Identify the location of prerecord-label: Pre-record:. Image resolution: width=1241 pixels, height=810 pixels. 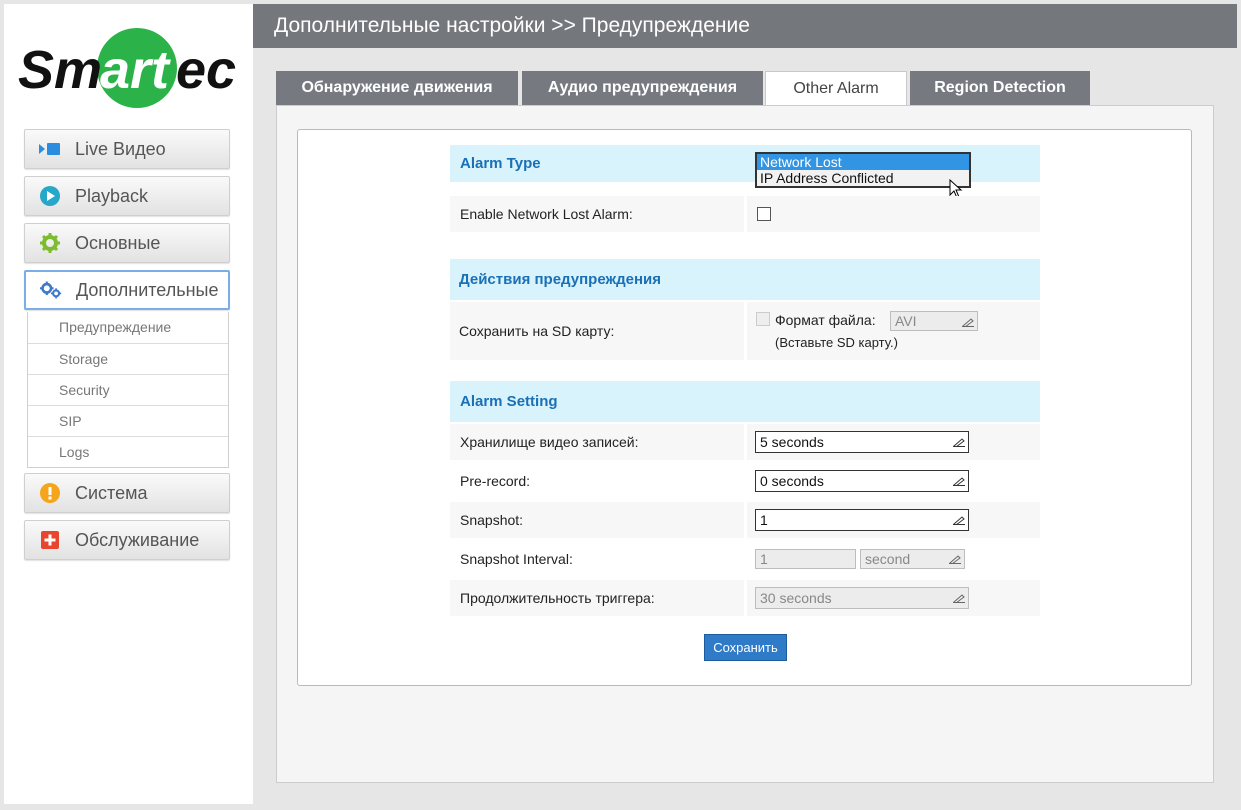
(495, 481).